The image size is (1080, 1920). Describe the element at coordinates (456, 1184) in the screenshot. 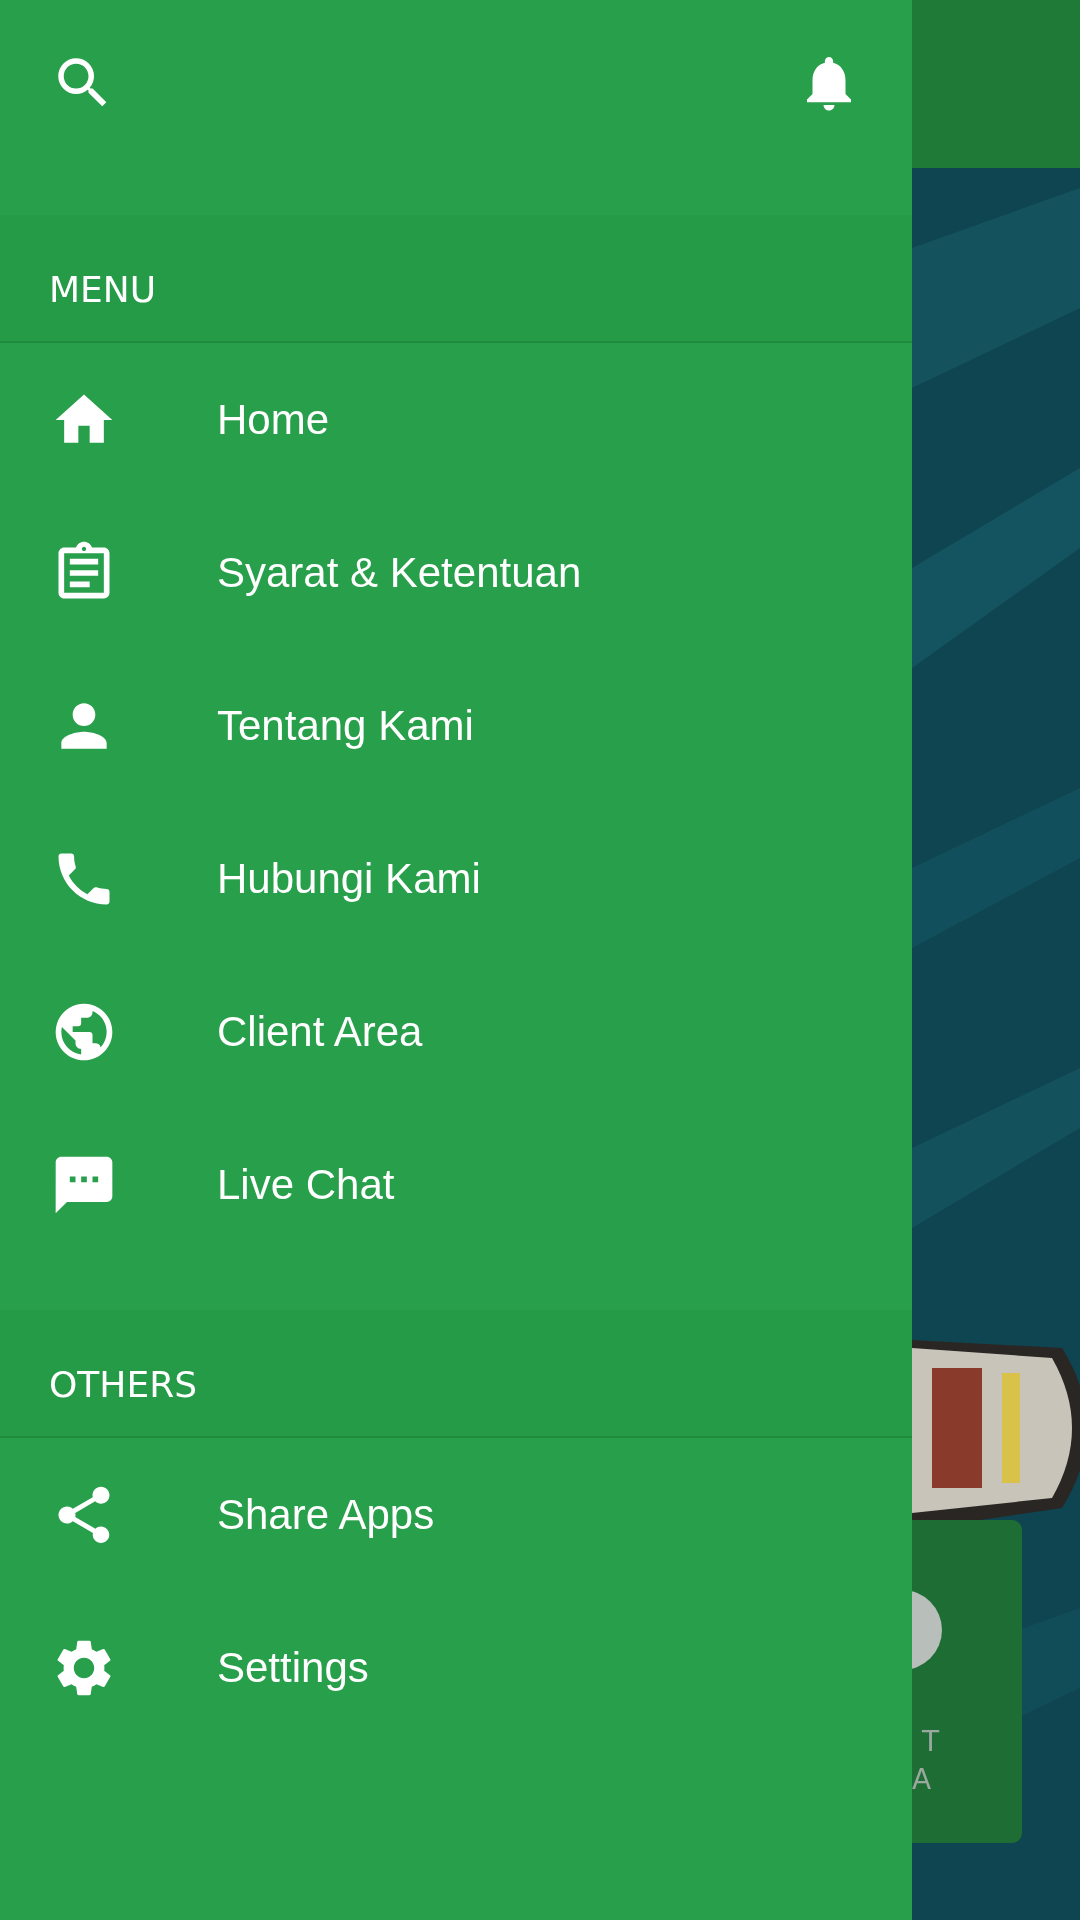

I see `menu-item: Live Chat` at that location.